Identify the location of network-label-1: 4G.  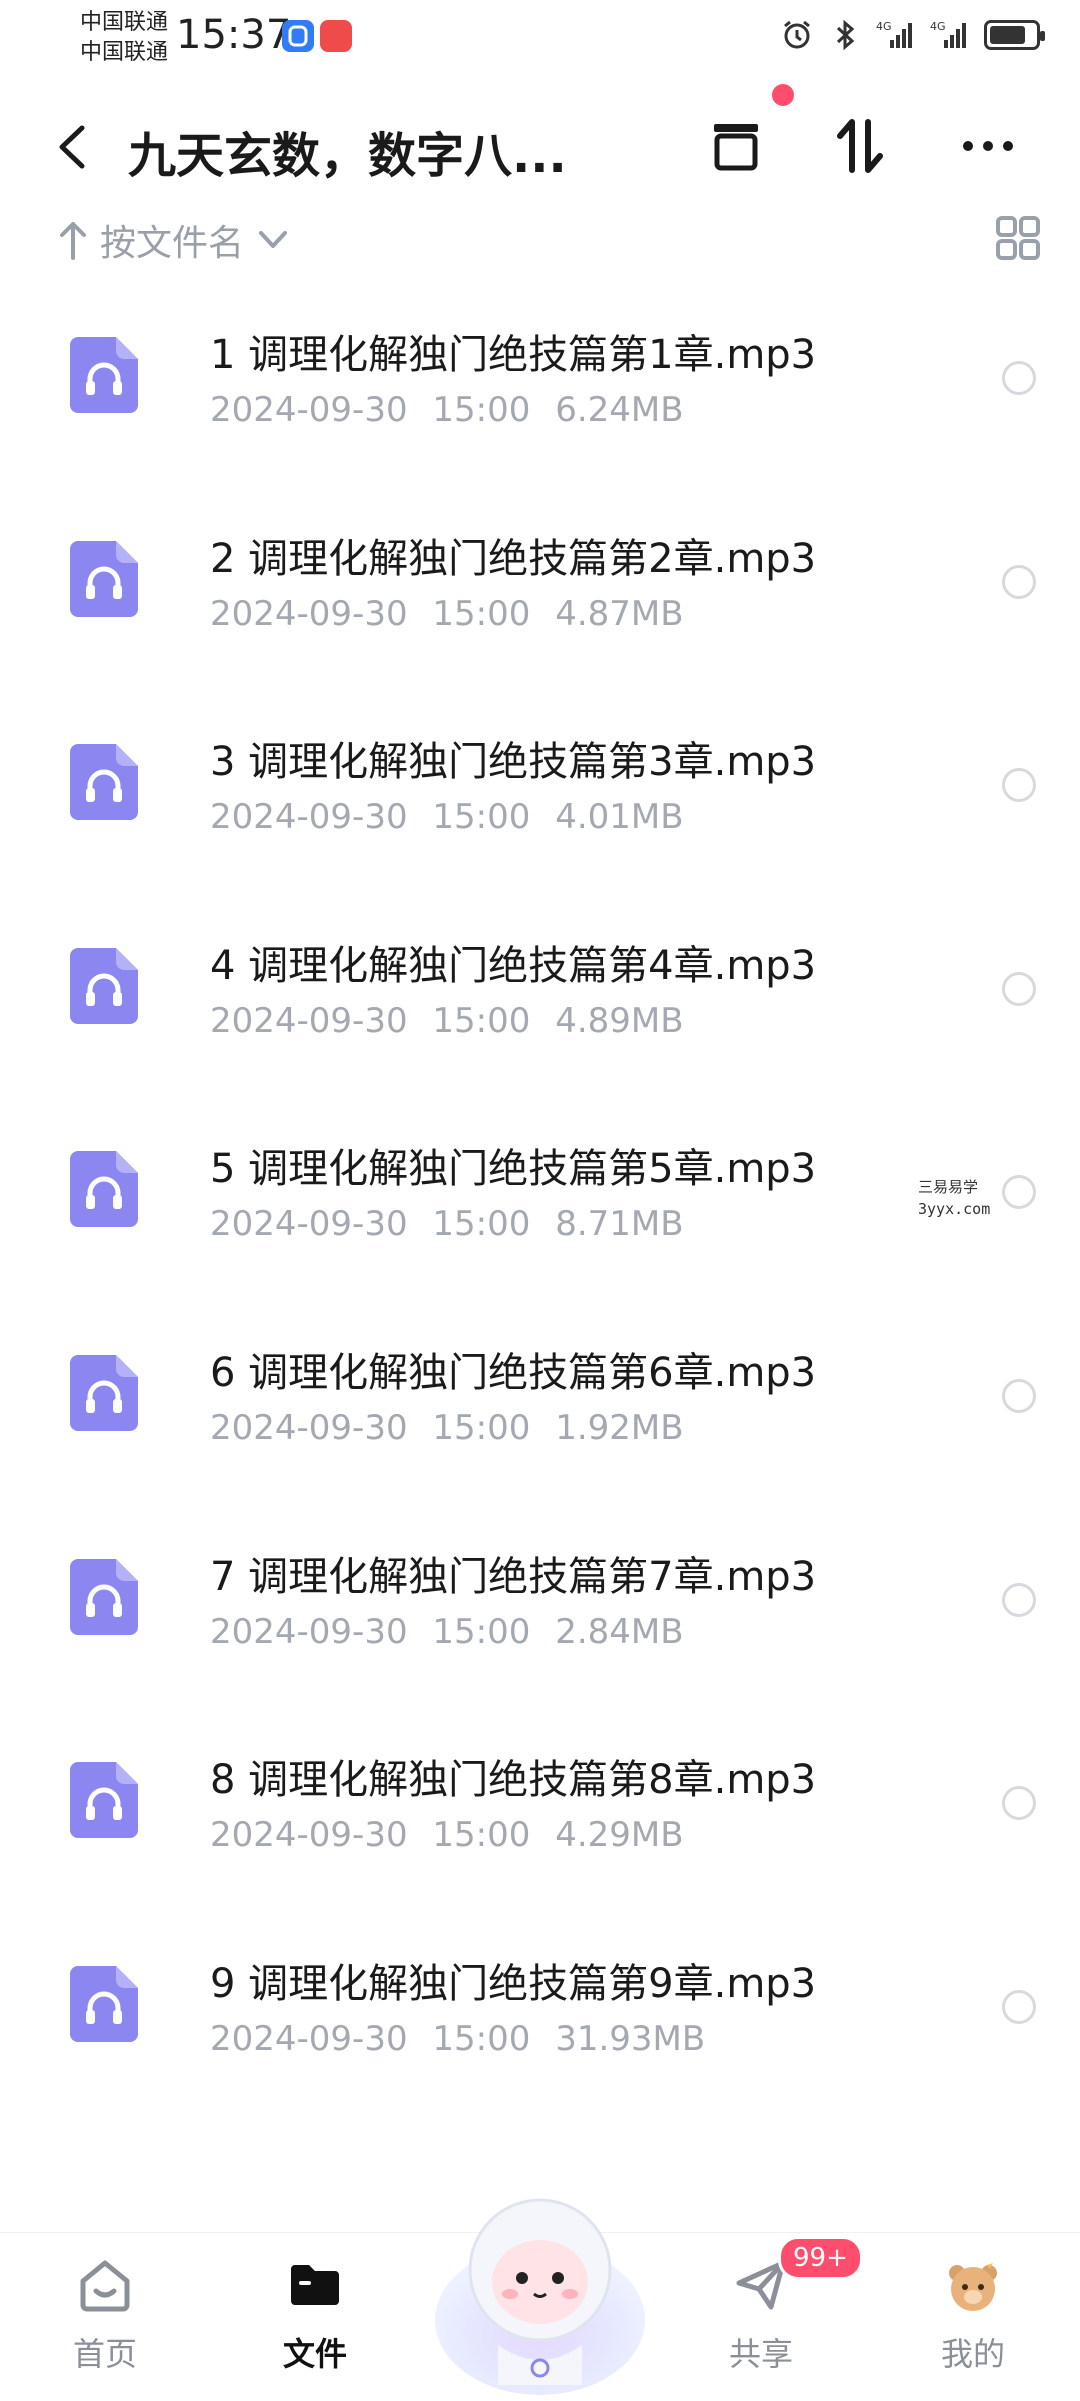
(884, 26).